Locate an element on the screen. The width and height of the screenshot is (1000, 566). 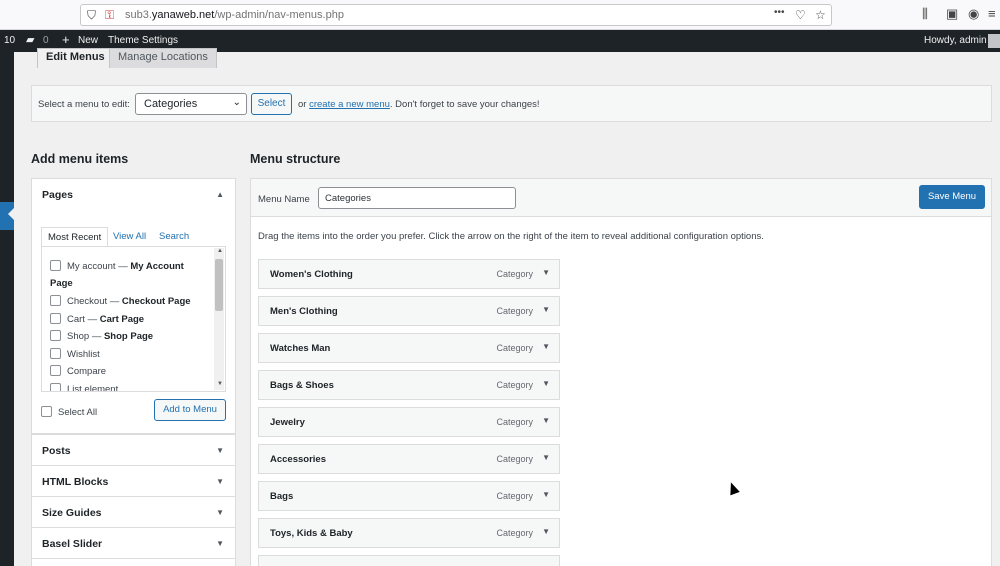
pocket-icon: ♡ is located at coordinates (800, 15).